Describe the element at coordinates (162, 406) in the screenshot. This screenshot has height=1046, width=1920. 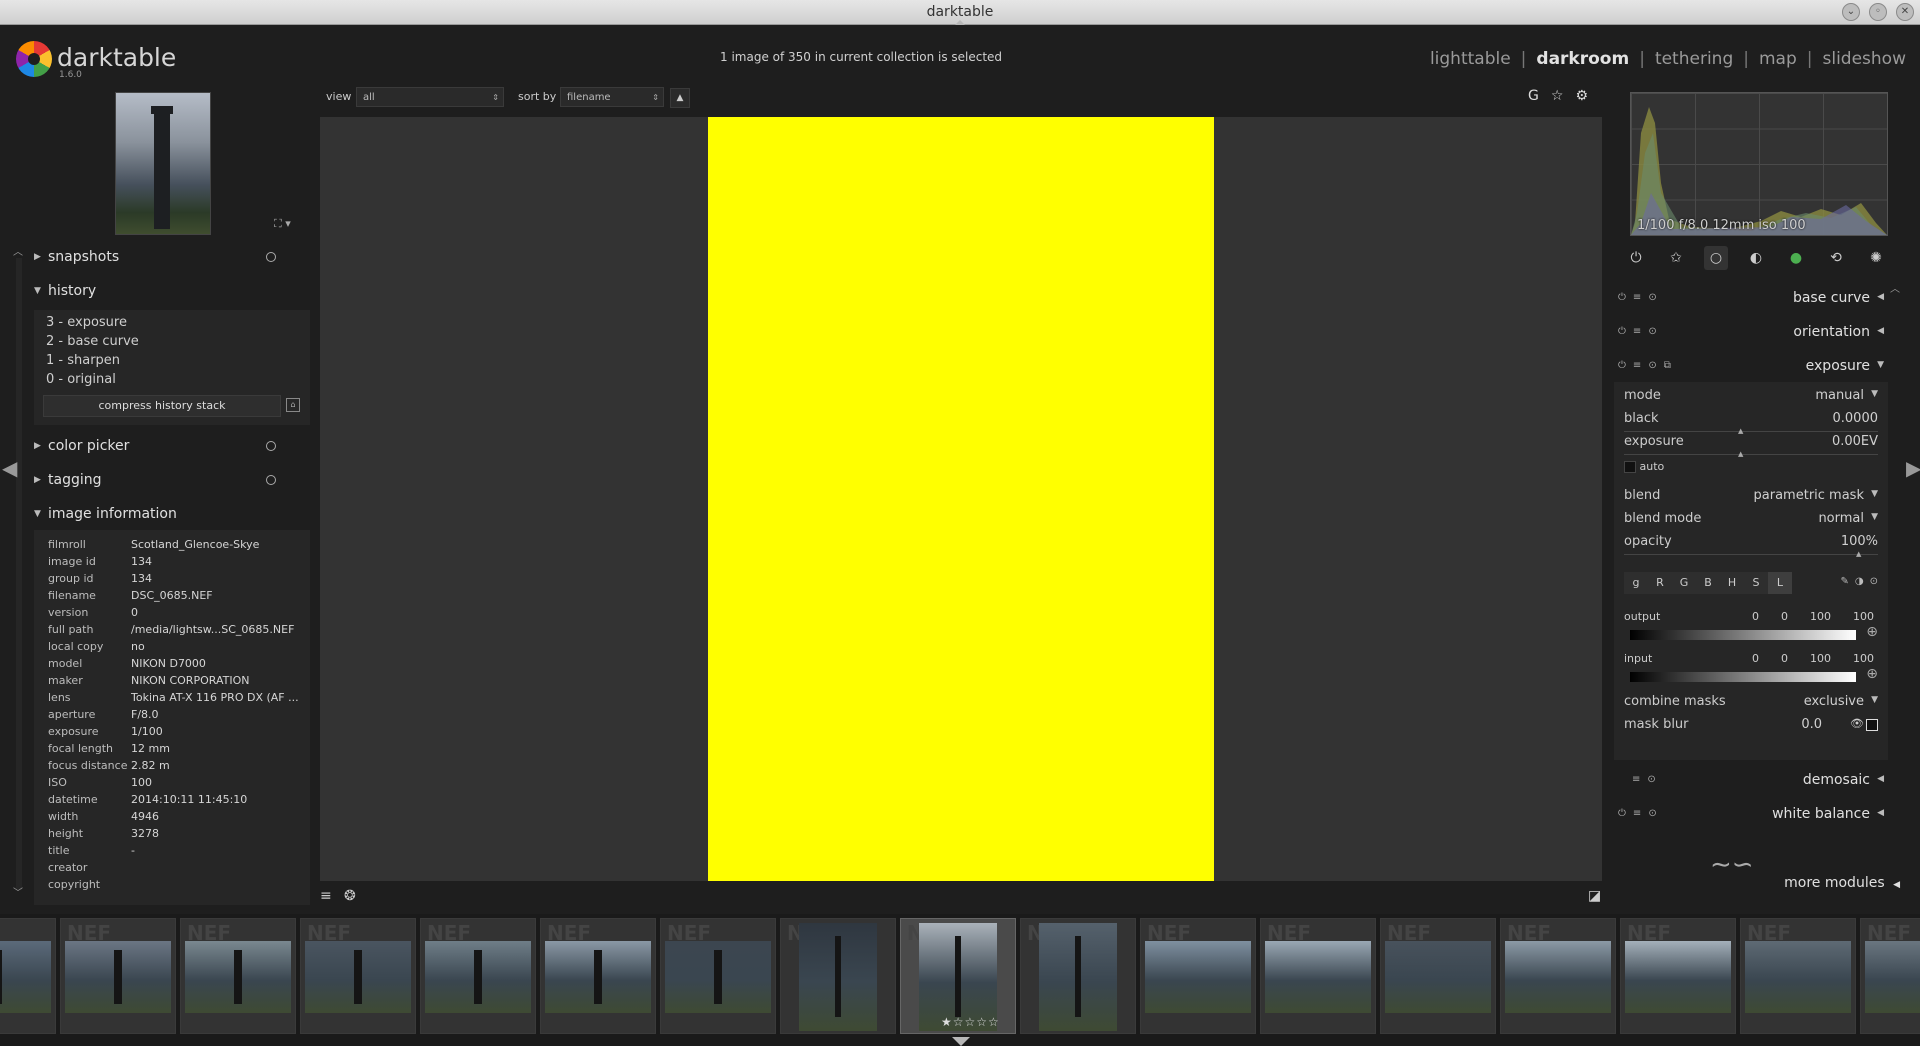
I see `compress-history-button: compress history stack` at that location.